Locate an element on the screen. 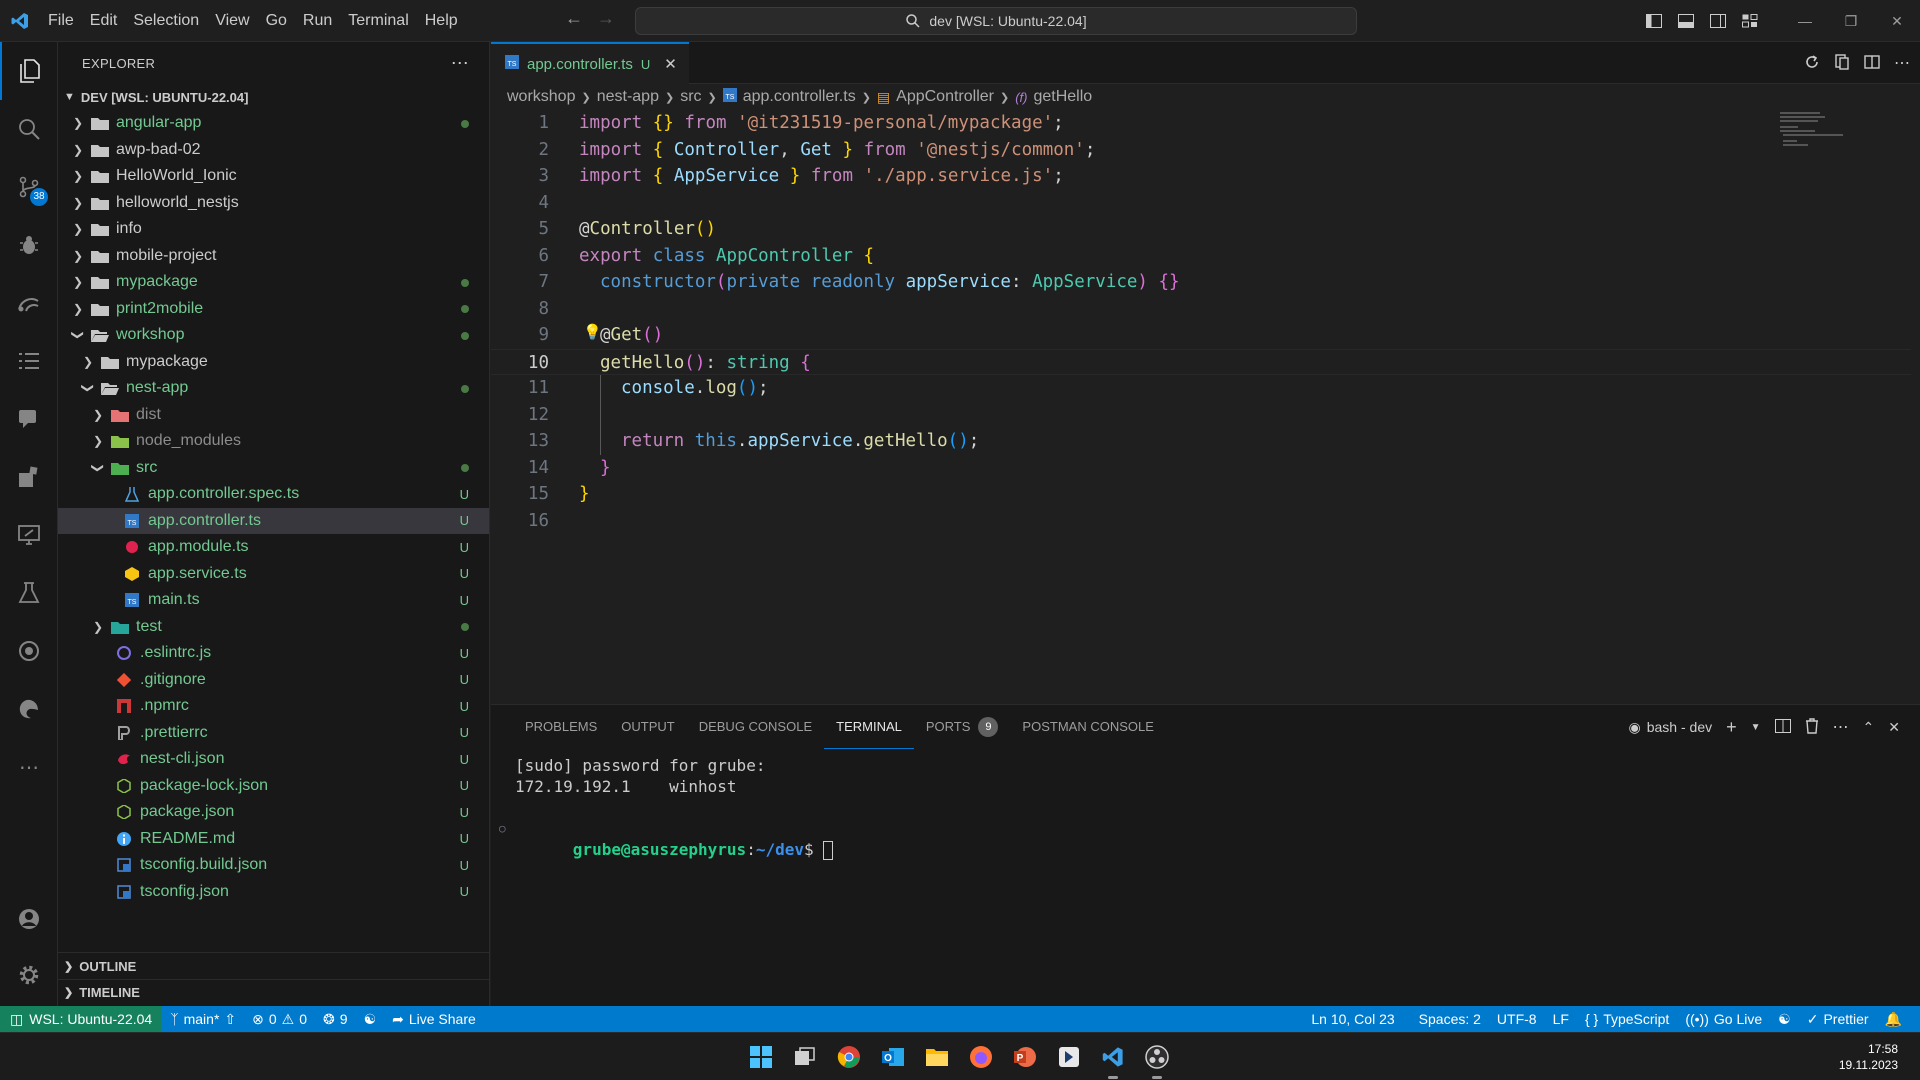 The image size is (1920, 1080). breadcrumb-item: app.controller.ts is located at coordinates (799, 97).